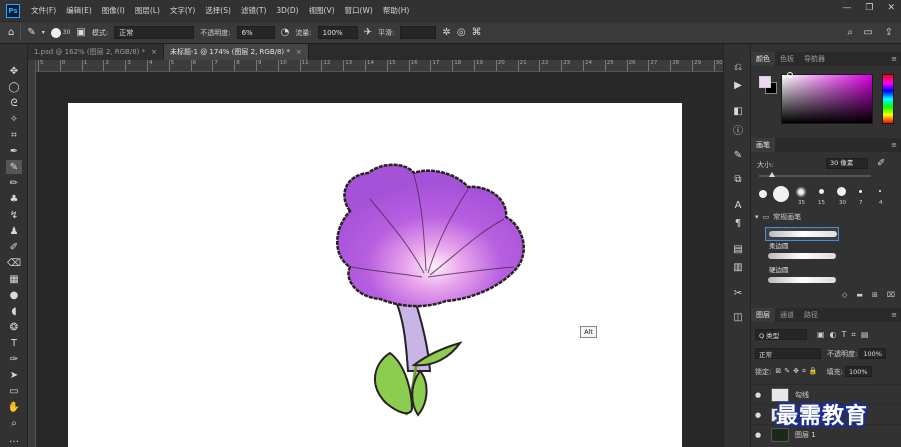  Describe the element at coordinates (738, 111) in the screenshot. I see `adjustments-icon: ◧` at that location.